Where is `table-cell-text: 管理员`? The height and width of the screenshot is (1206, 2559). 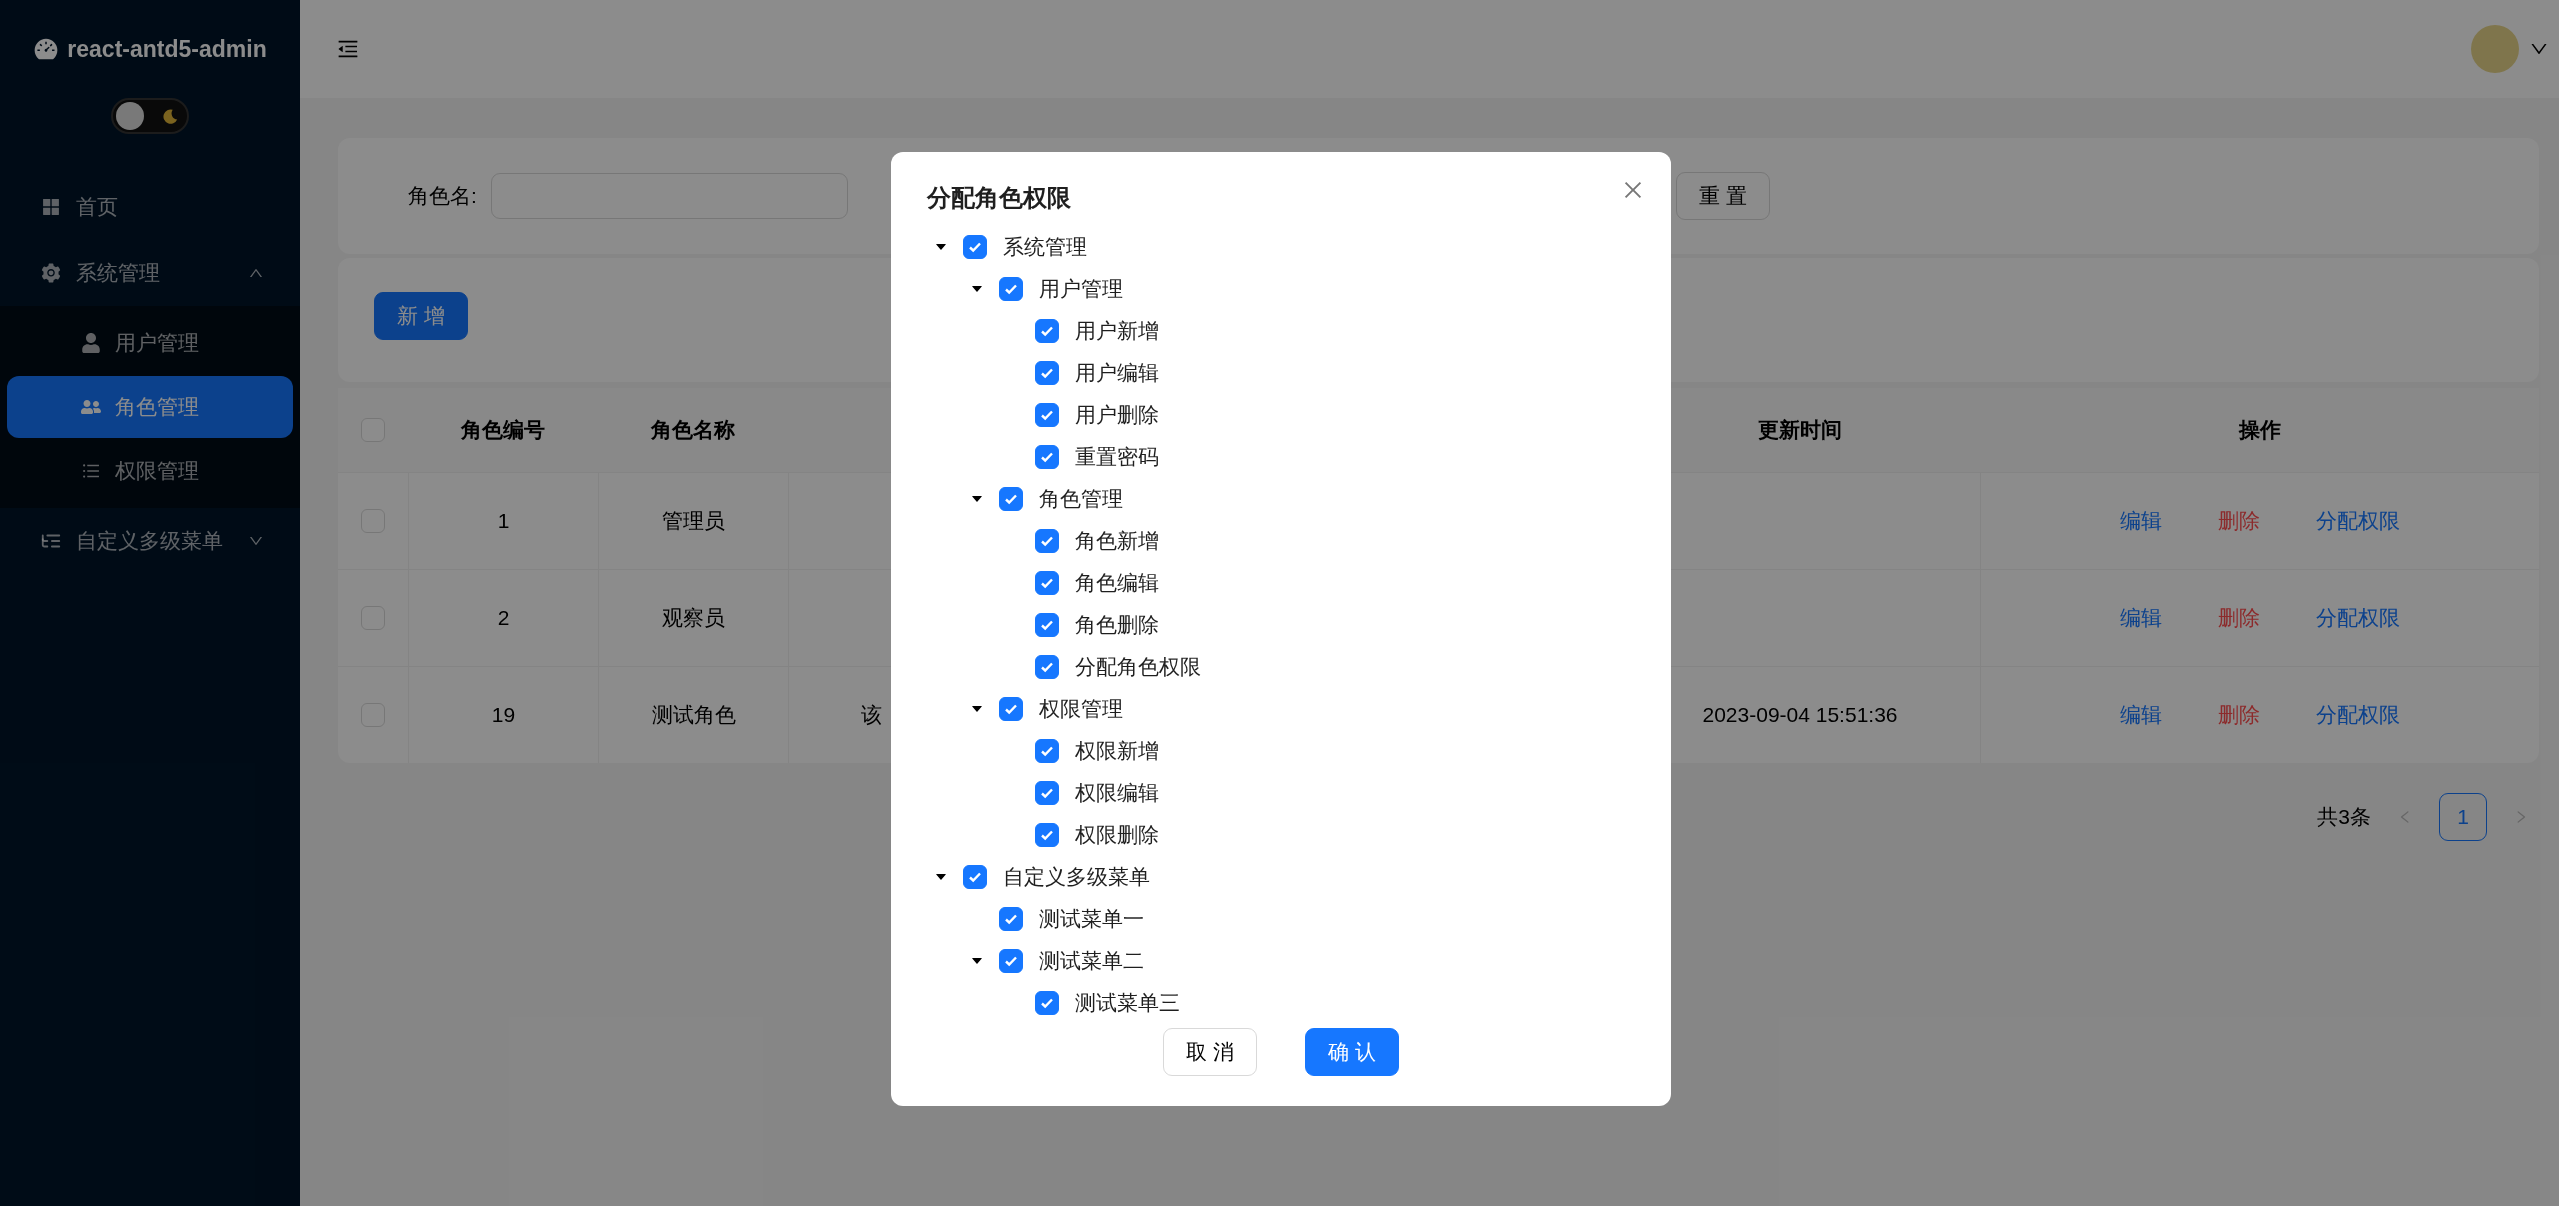
table-cell-text: 管理员 is located at coordinates (693, 521).